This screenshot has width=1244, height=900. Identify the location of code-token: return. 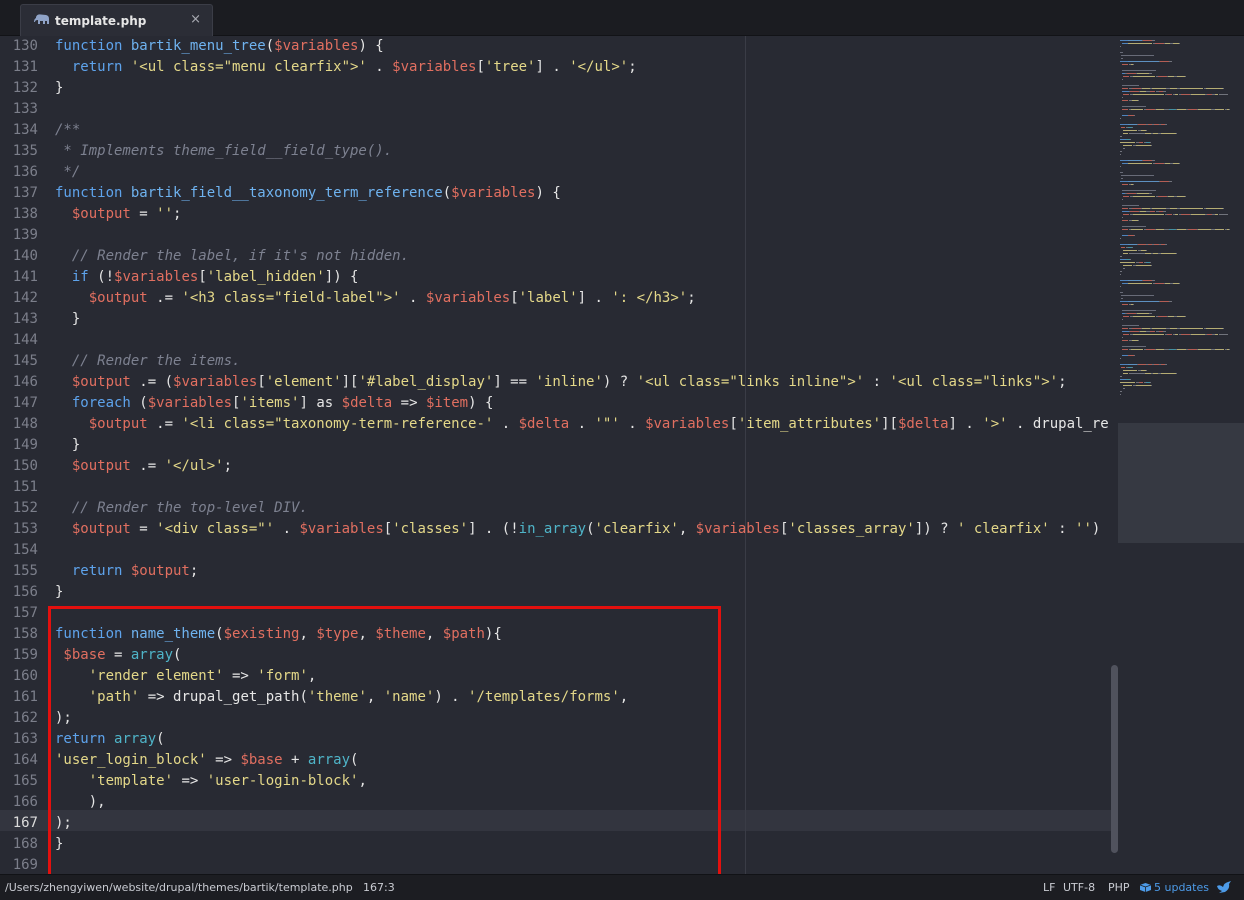
(93, 571).